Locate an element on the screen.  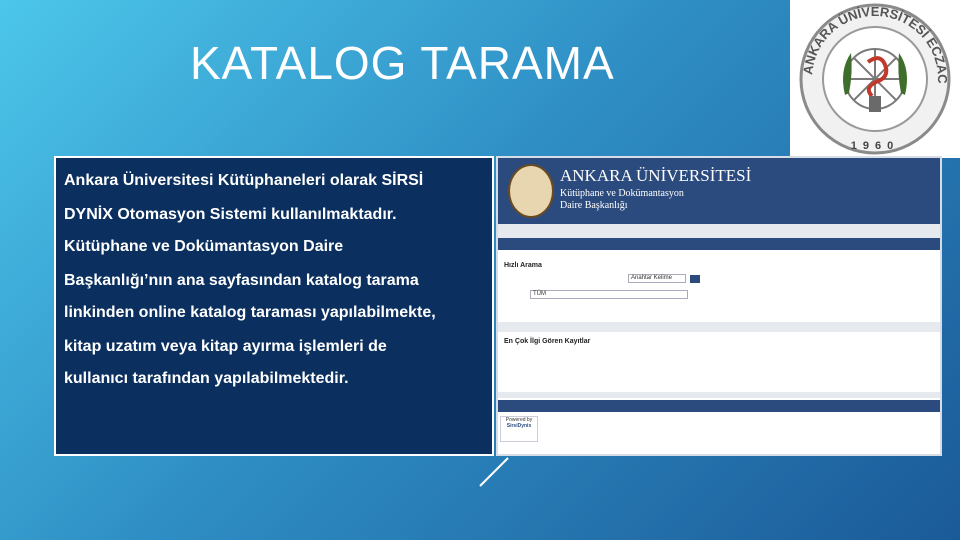
site-footer-strip is located at coordinates (719, 395).